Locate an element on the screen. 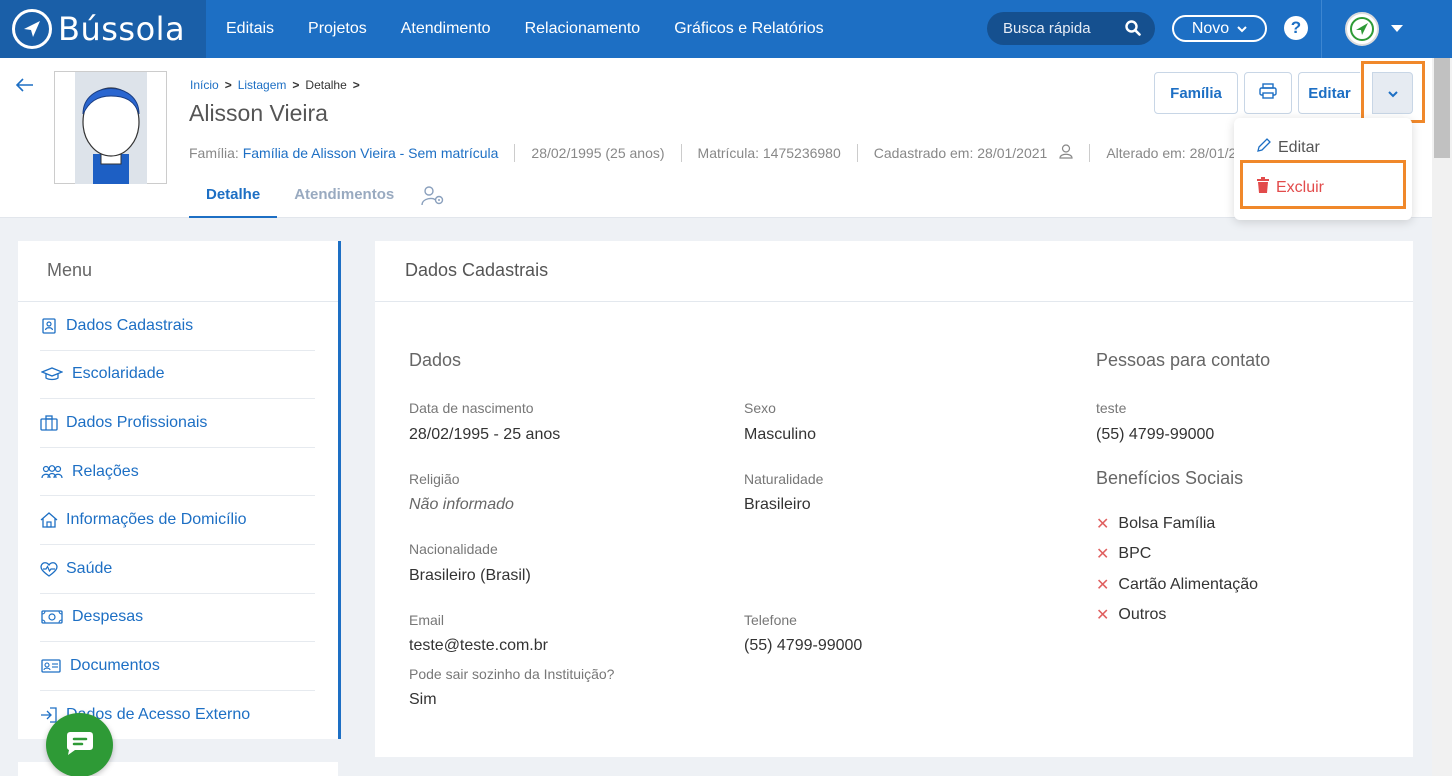 This screenshot has width=1452, height=776. search-icon is located at coordinates (1133, 30).